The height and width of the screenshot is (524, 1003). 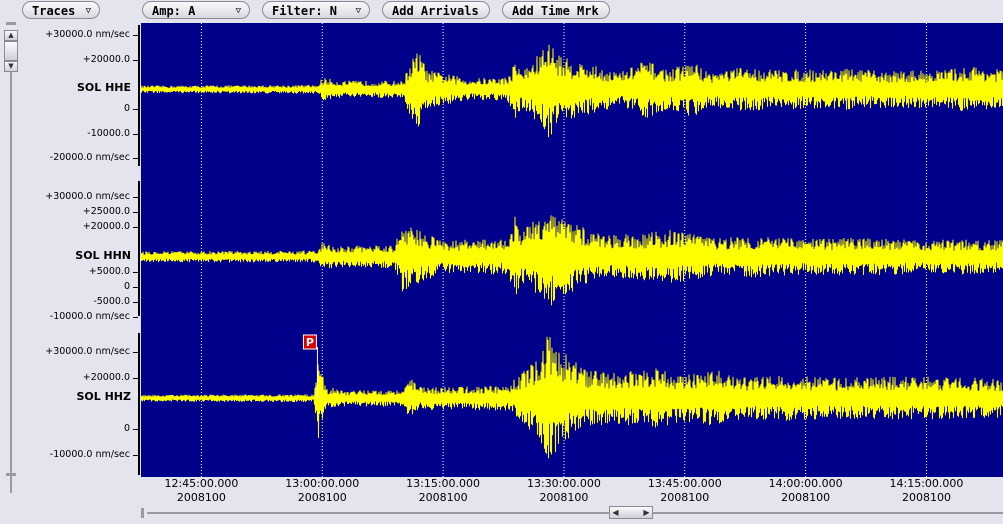 What do you see at coordinates (103, 397) in the screenshot?
I see `trace-station-label: SOL HHZ` at bounding box center [103, 397].